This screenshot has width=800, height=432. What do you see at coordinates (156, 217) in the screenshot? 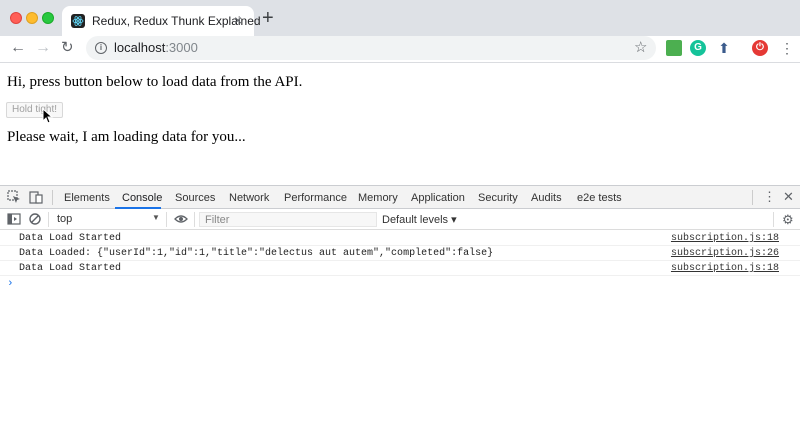
I see `dropdown-arrow-icon: ▼` at bounding box center [156, 217].